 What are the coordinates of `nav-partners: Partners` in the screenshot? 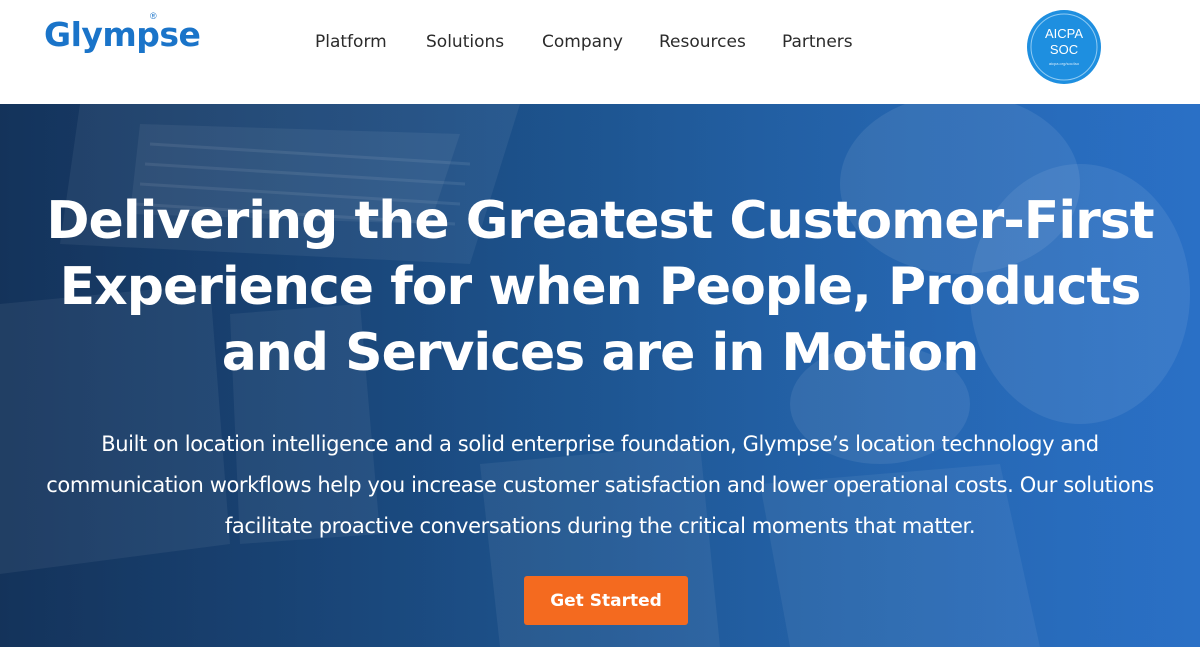 It's located at (817, 42).